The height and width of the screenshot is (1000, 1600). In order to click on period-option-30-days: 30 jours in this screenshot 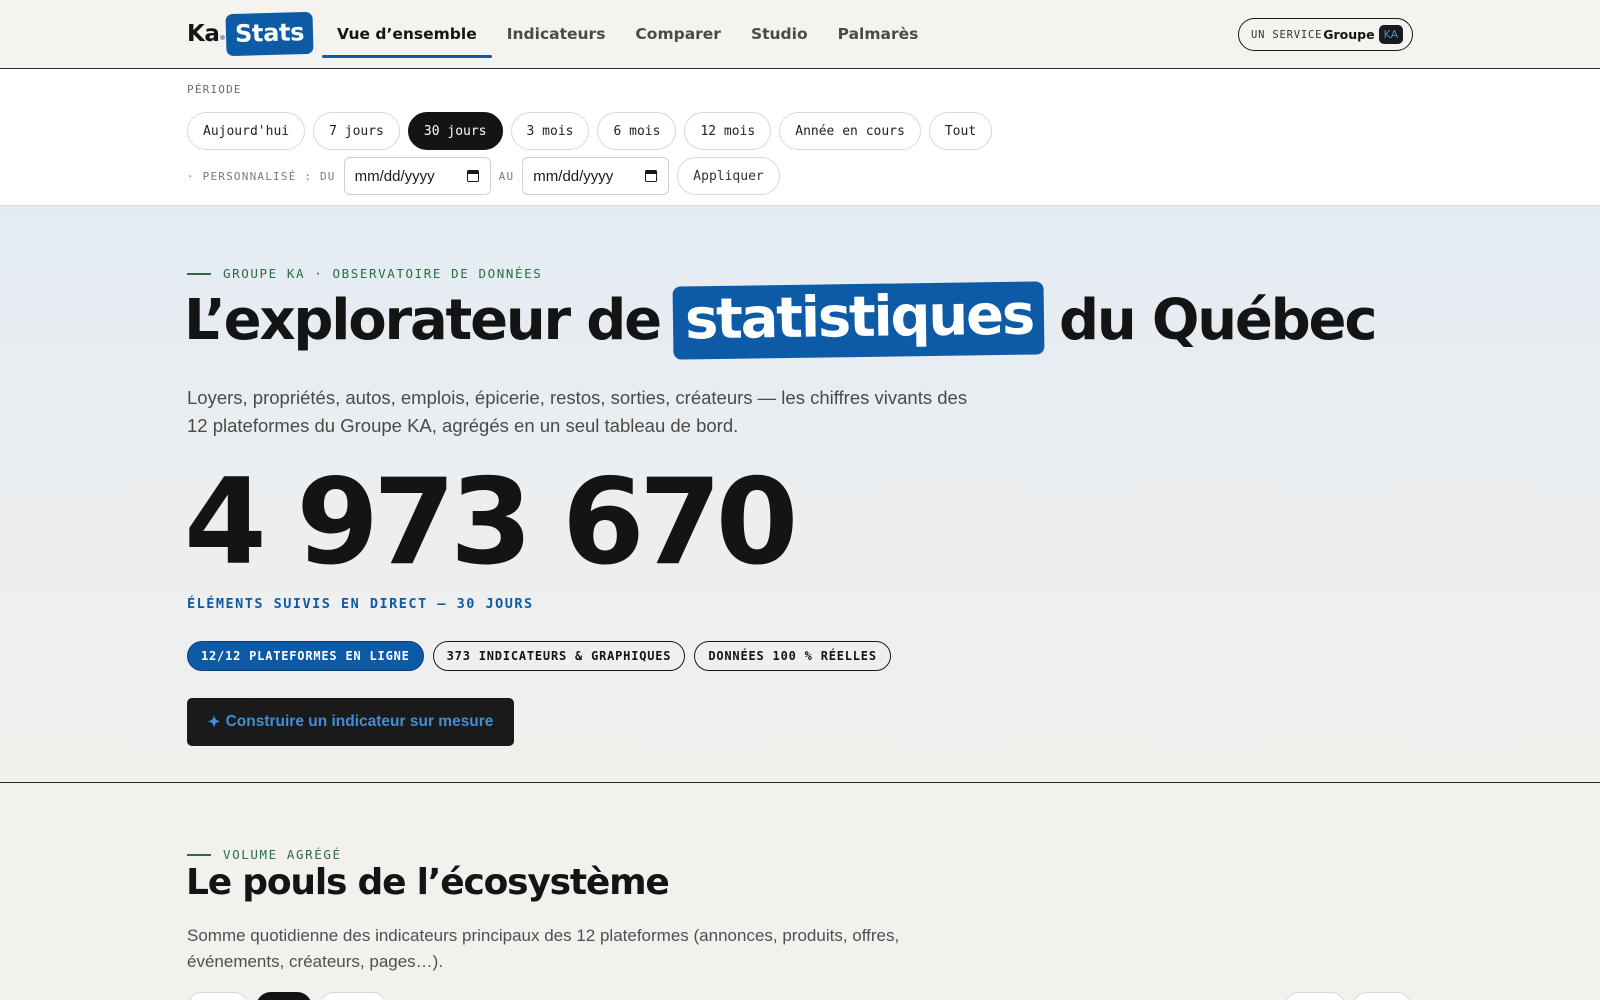, I will do `click(455, 131)`.